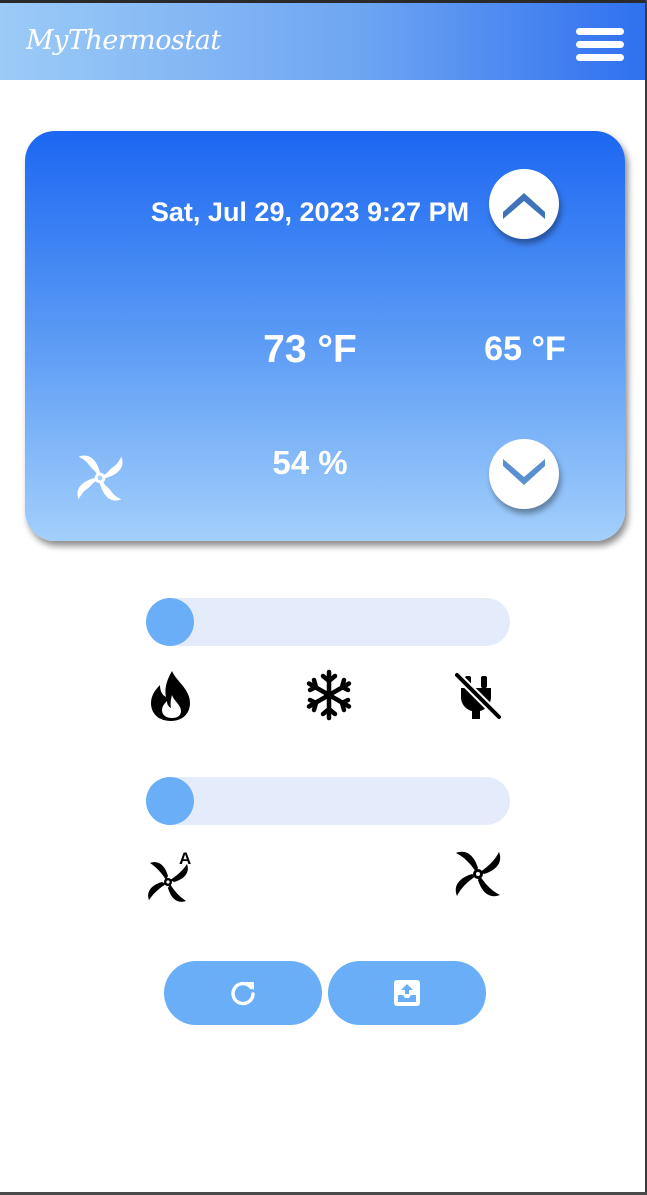 Image resolution: width=647 pixels, height=1195 pixels. Describe the element at coordinates (170, 801) in the screenshot. I see `fan-slider-knob` at that location.